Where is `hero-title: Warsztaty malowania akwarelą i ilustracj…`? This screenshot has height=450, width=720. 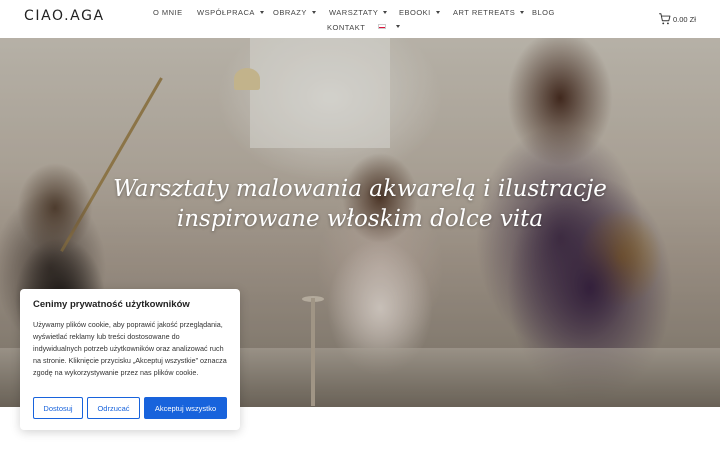 hero-title: Warsztaty malowania akwarelą i ilustracj… is located at coordinates (360, 204).